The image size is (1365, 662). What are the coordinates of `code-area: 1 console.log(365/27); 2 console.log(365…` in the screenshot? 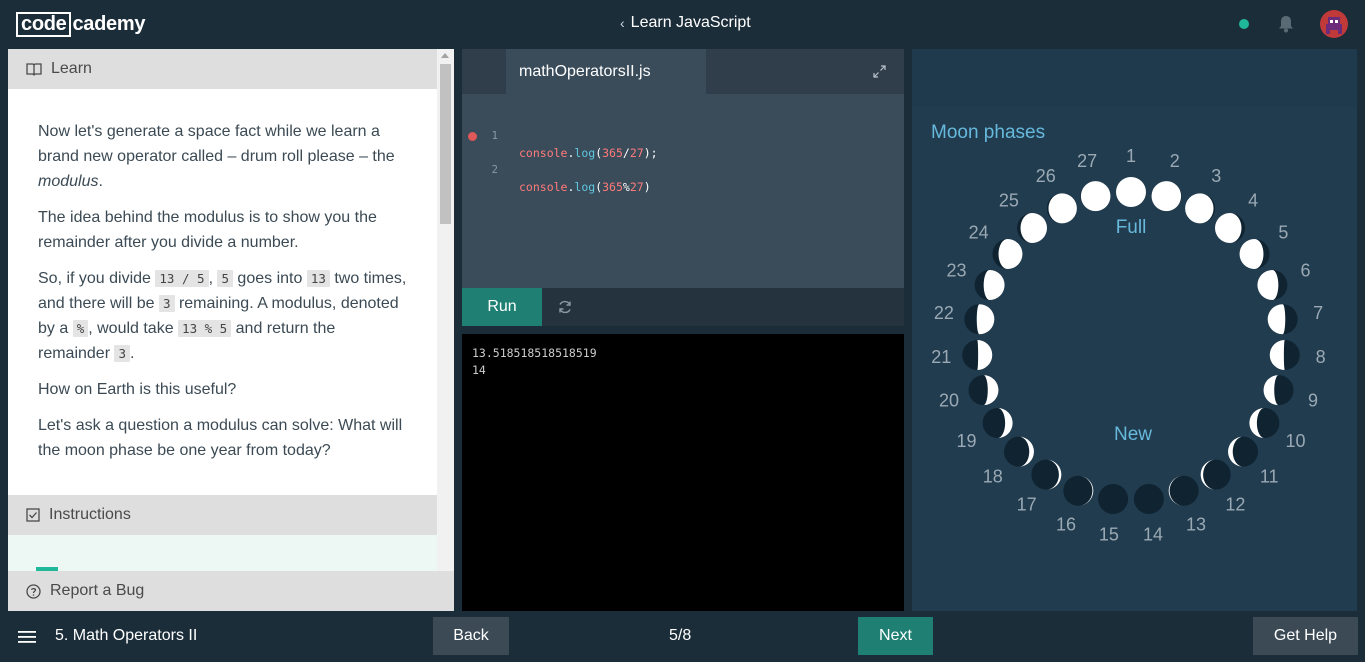 It's located at (683, 152).